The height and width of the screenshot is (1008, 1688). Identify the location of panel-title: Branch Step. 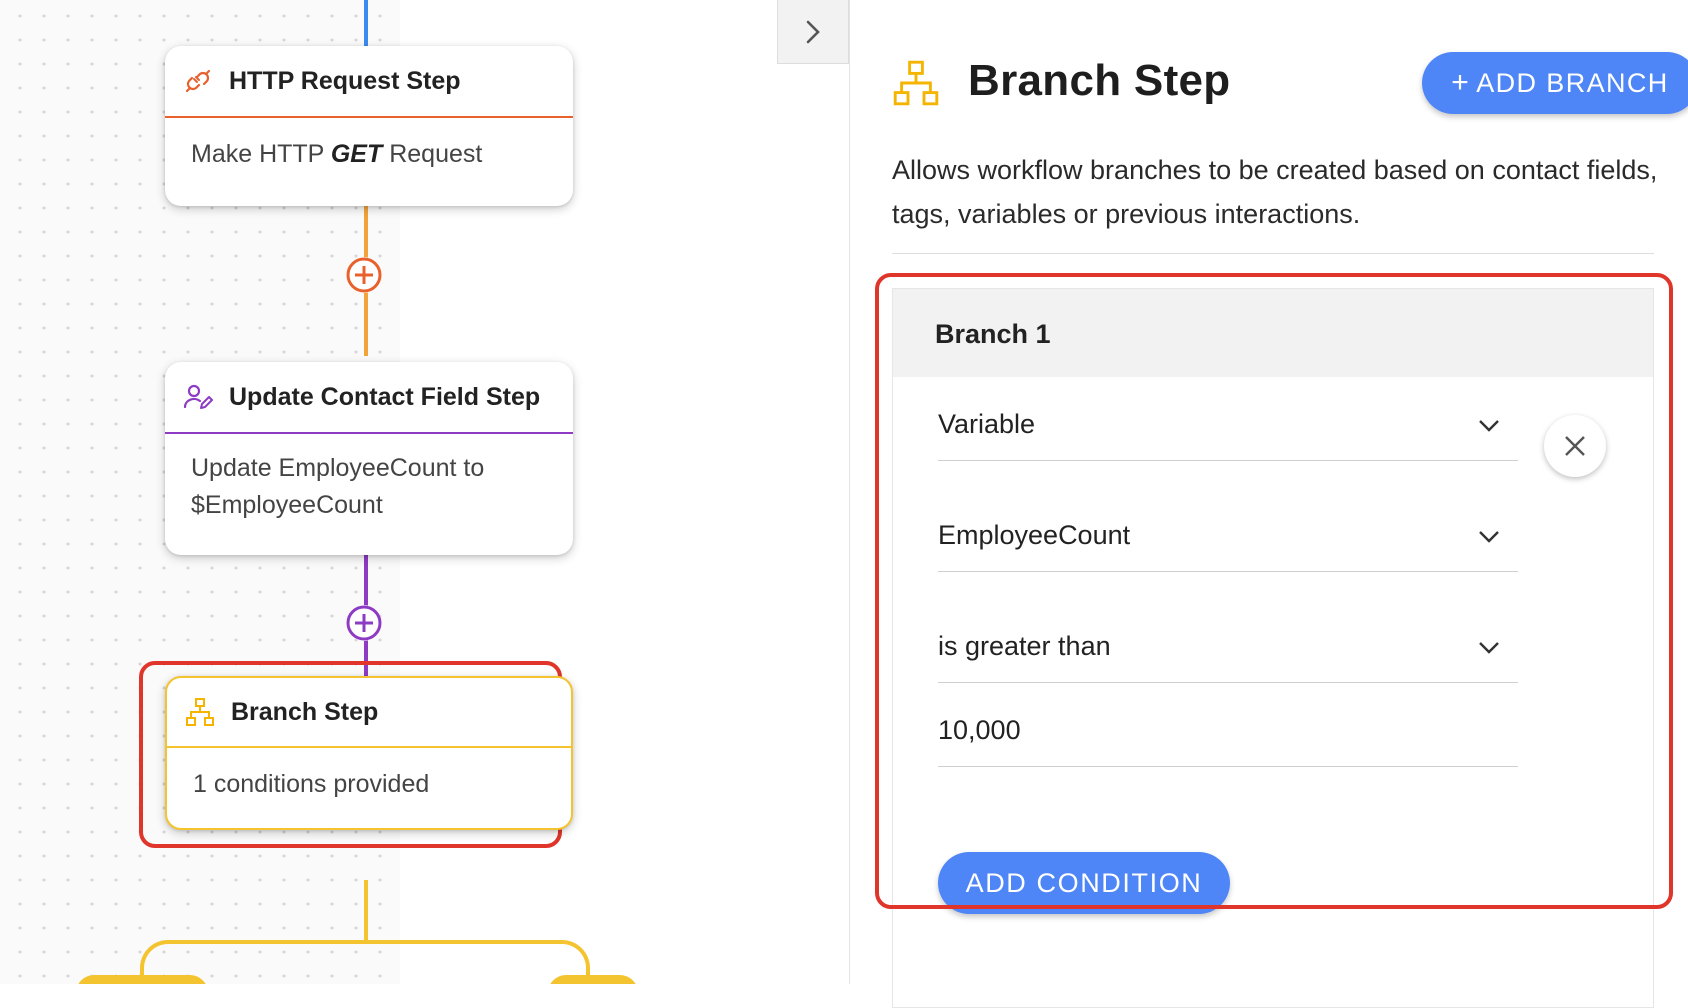
(1099, 80).